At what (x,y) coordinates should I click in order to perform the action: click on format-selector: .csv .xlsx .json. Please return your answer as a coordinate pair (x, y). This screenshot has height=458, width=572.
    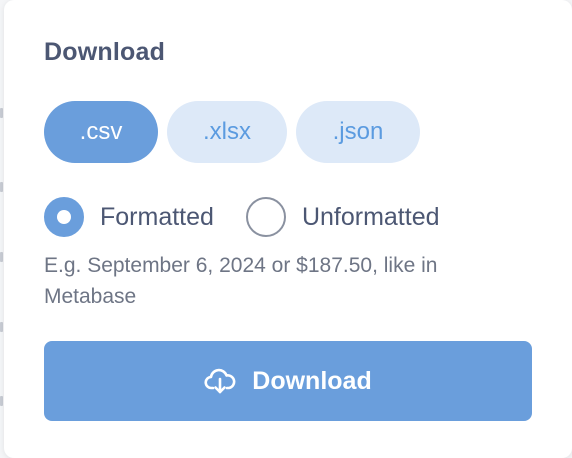
    Looking at the image, I should click on (232, 132).